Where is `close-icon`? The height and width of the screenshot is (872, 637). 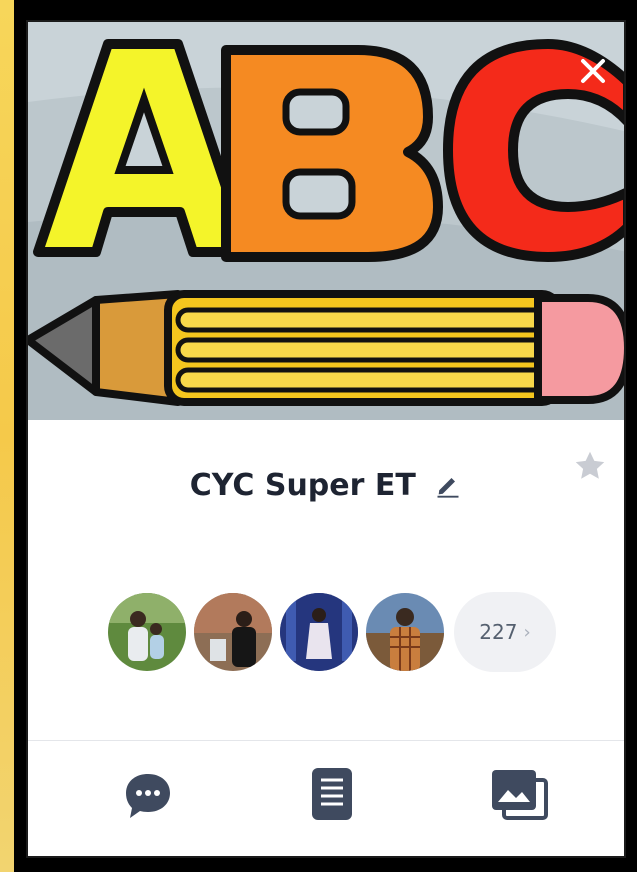
close-icon is located at coordinates (593, 71).